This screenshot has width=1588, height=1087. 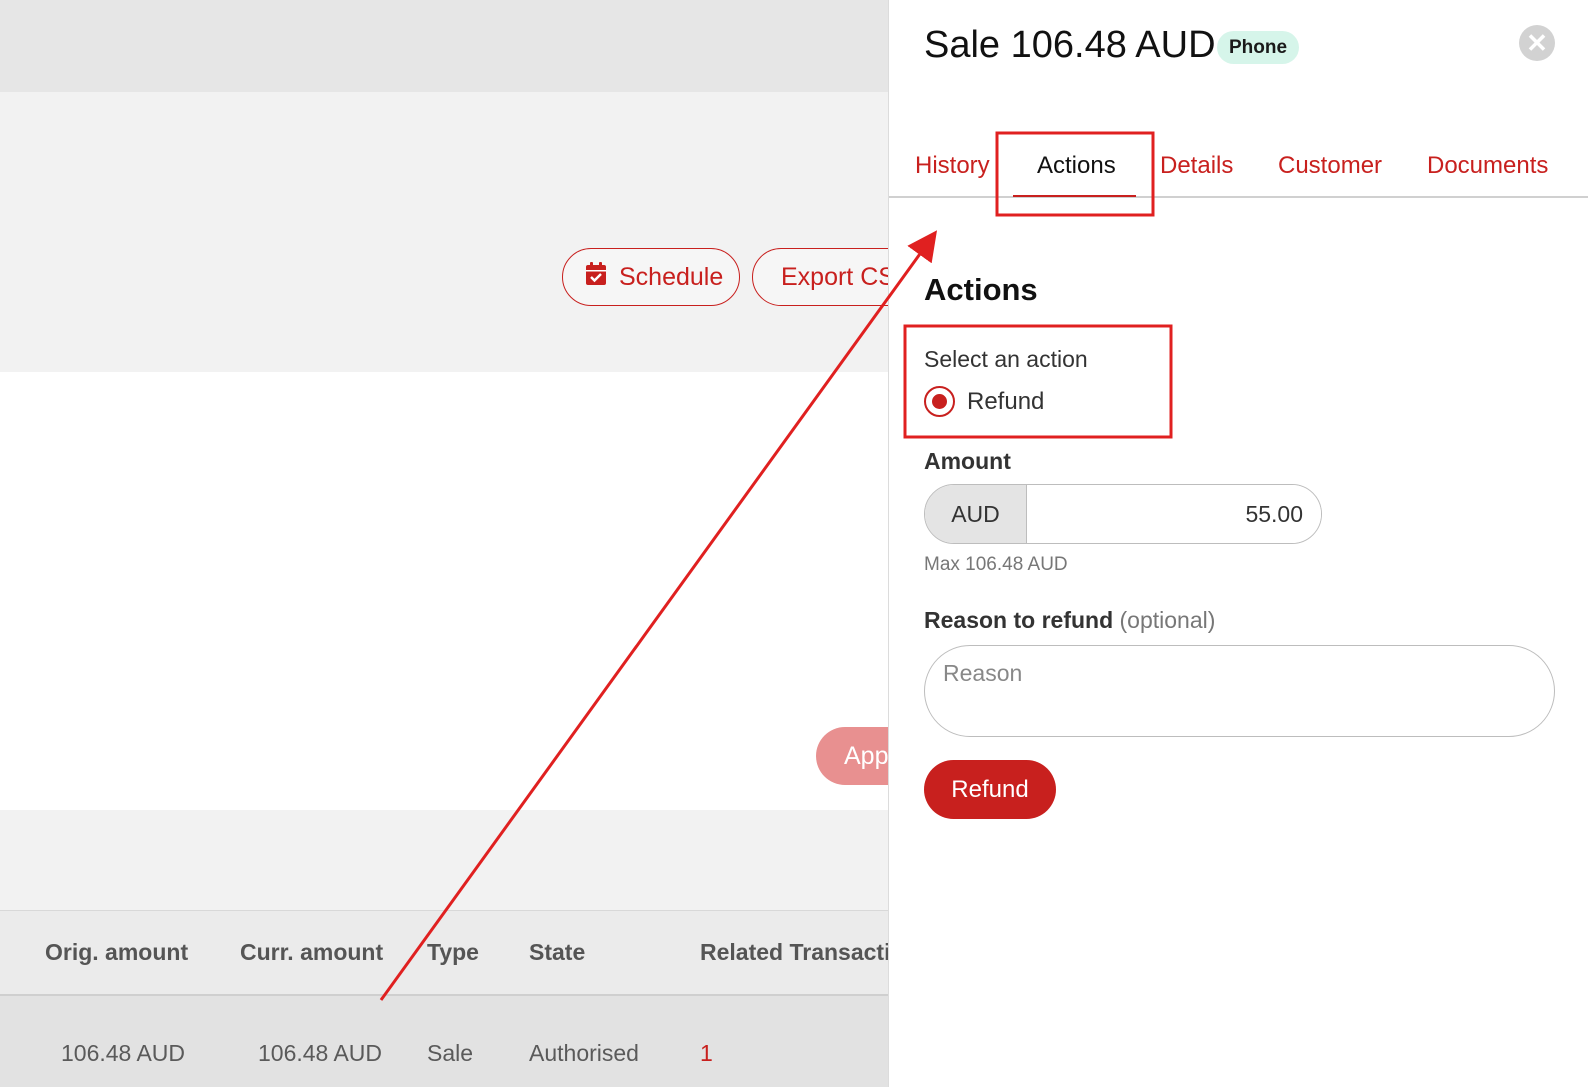 I want to click on close-icon: ✕, so click(x=1537, y=43).